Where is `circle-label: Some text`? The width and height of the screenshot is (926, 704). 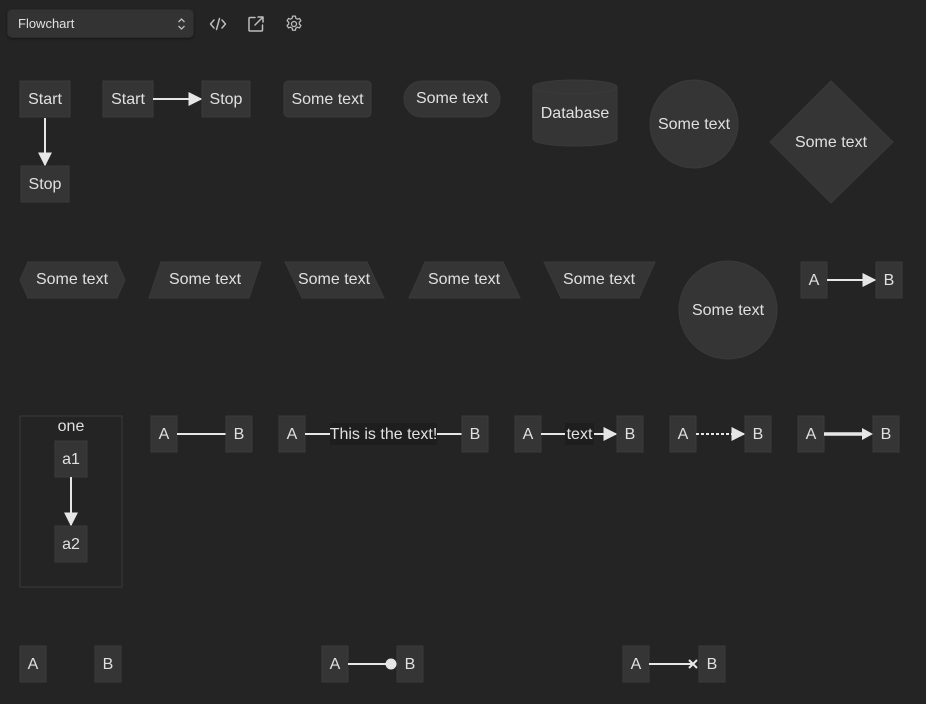 circle-label: Some text is located at coordinates (694, 124).